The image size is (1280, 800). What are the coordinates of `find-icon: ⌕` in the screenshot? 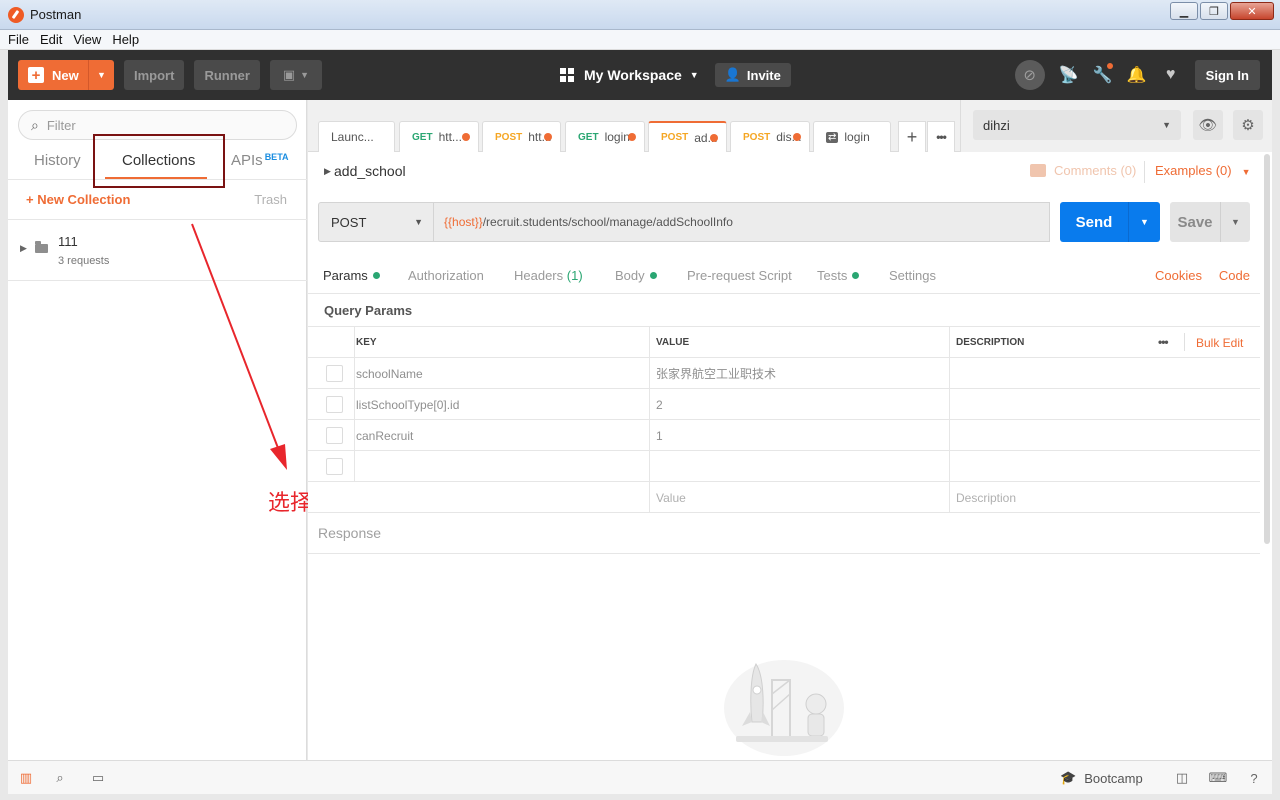 It's located at (60, 778).